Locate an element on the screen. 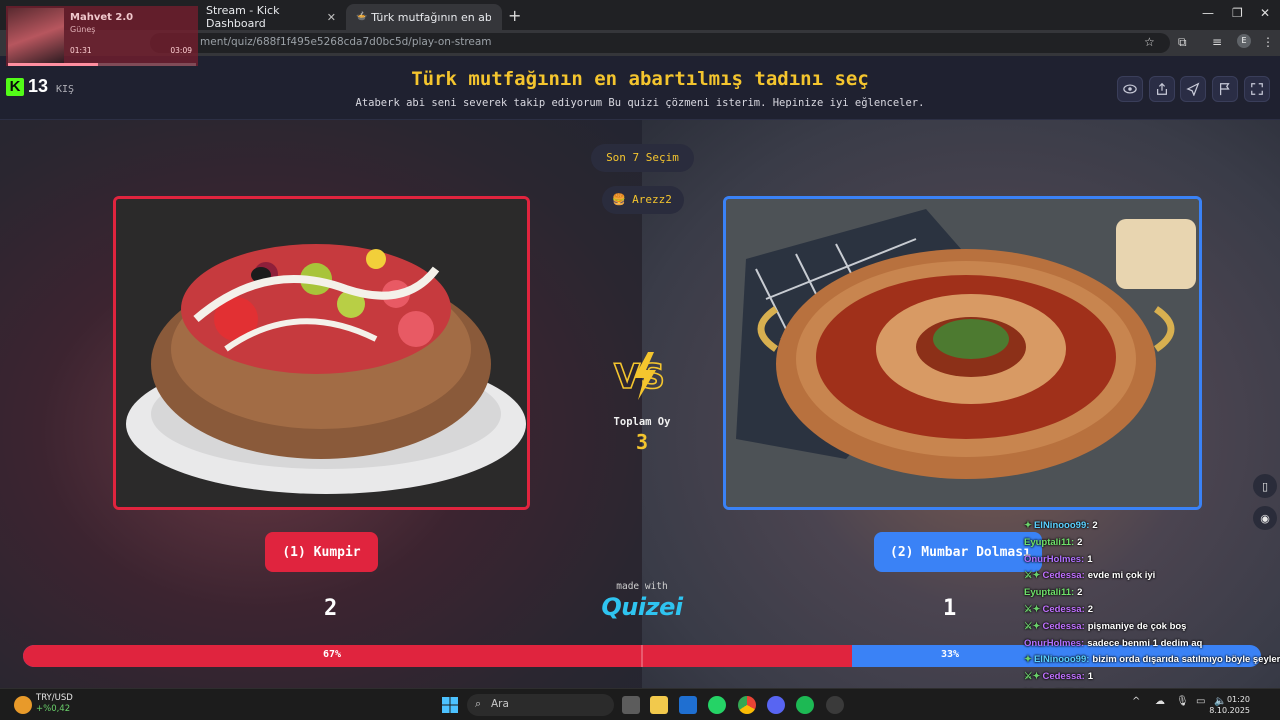 The height and width of the screenshot is (720, 1280). chat-message: ⚔✦ Cedessa: evde mi çok iyi is located at coordinates (1152, 576).